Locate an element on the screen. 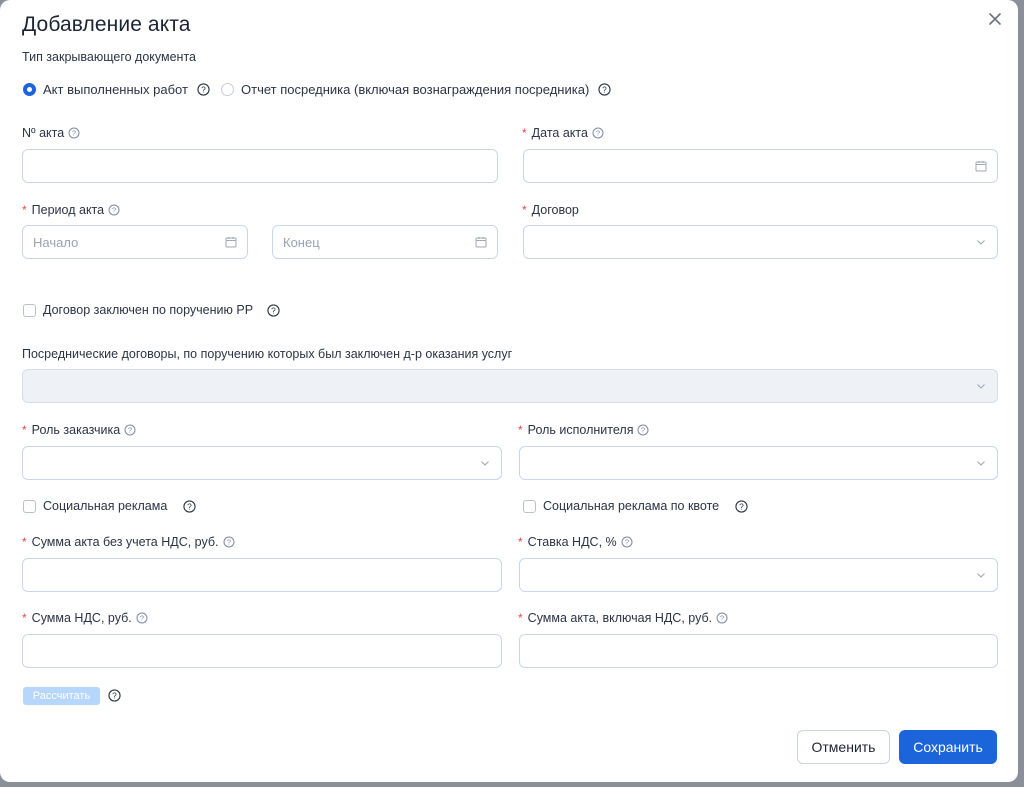  social-ad-checkbox is located at coordinates (29, 506).